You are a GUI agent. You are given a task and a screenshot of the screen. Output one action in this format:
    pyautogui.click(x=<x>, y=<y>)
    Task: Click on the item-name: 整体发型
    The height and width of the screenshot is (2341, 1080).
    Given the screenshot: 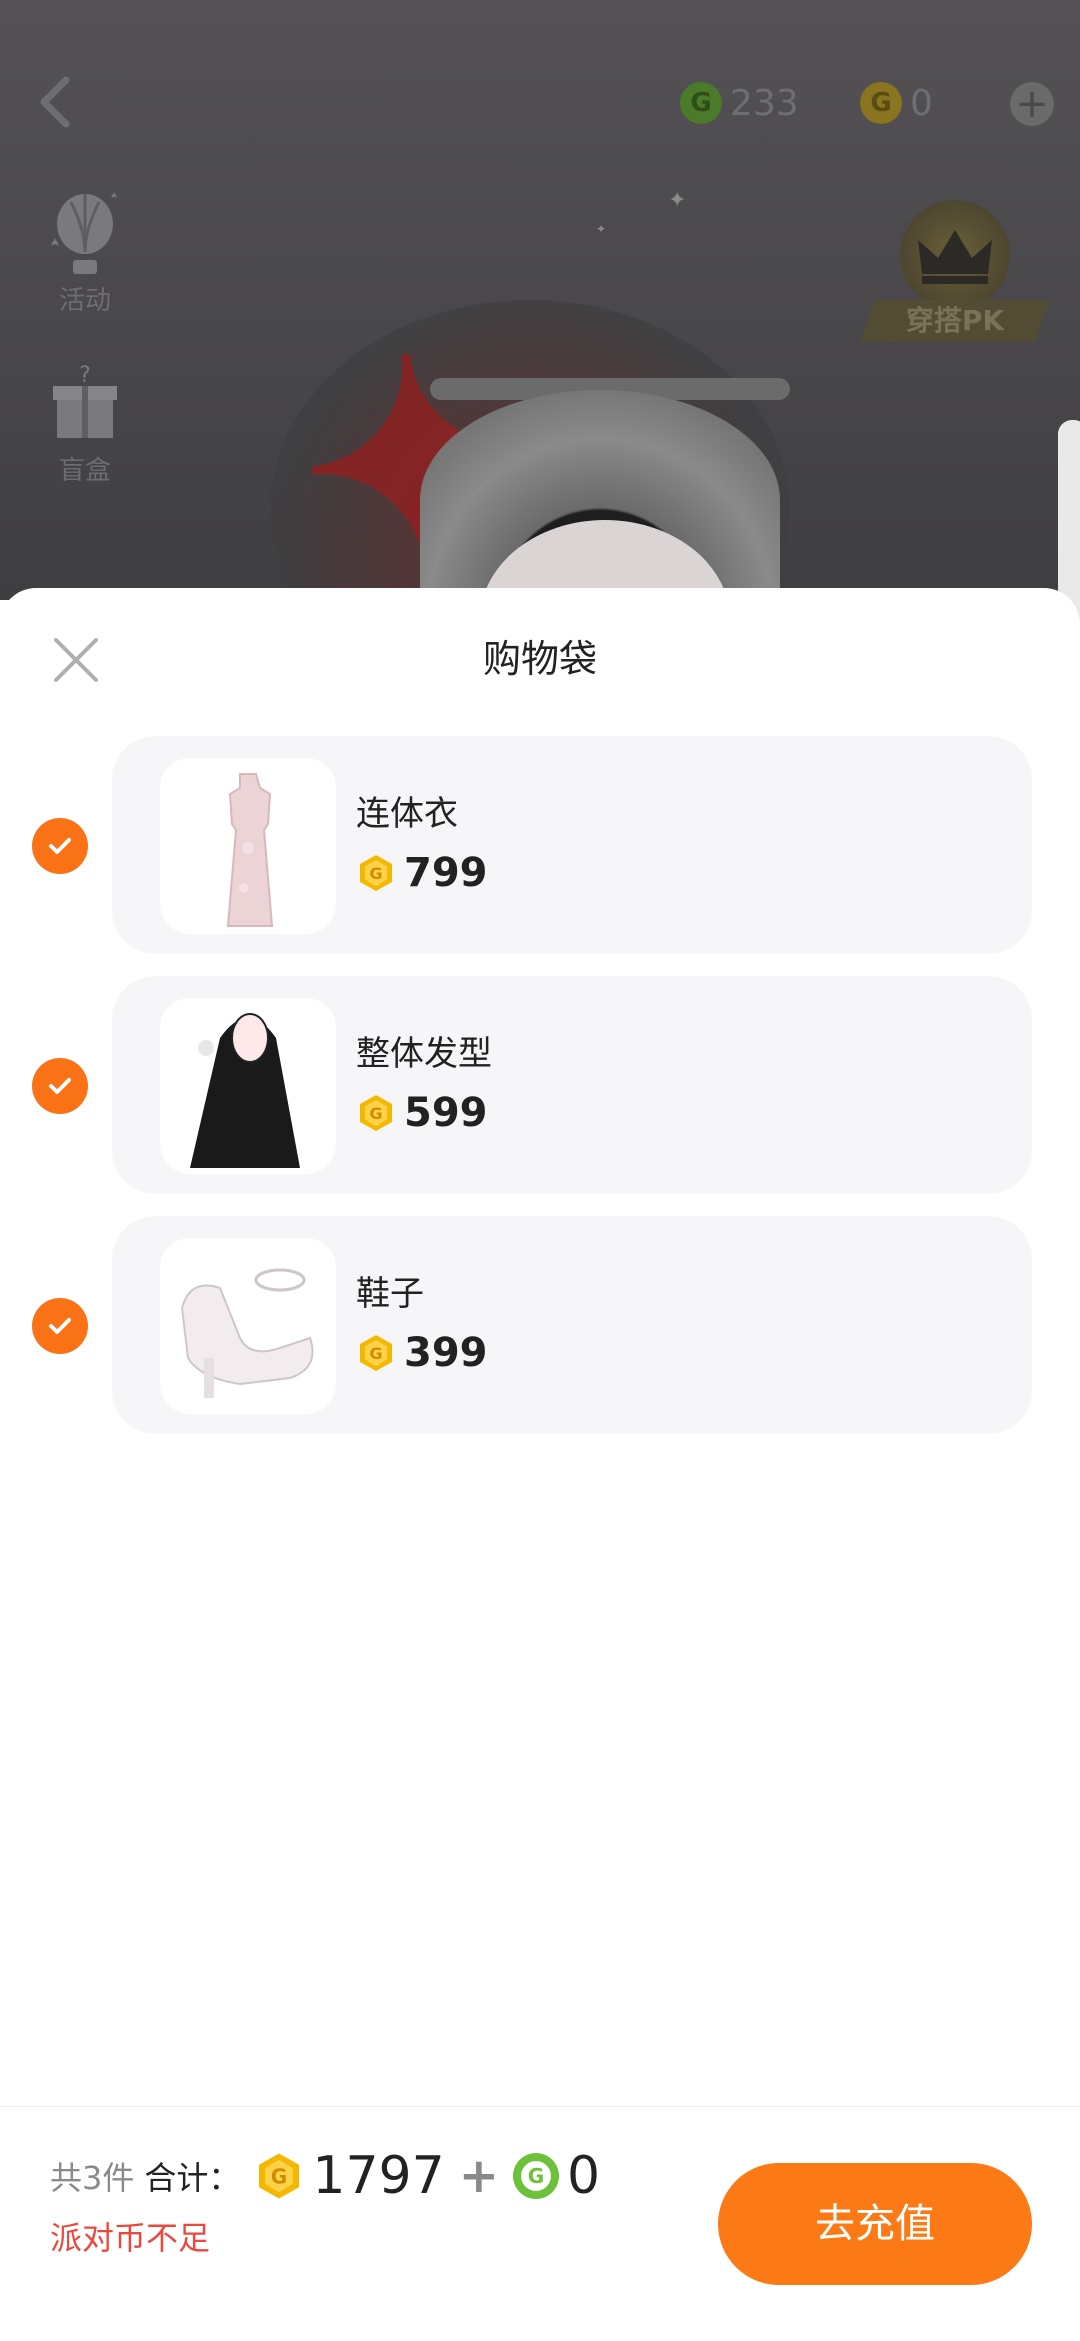 What is the action you would take?
    pyautogui.click(x=424, y=1054)
    